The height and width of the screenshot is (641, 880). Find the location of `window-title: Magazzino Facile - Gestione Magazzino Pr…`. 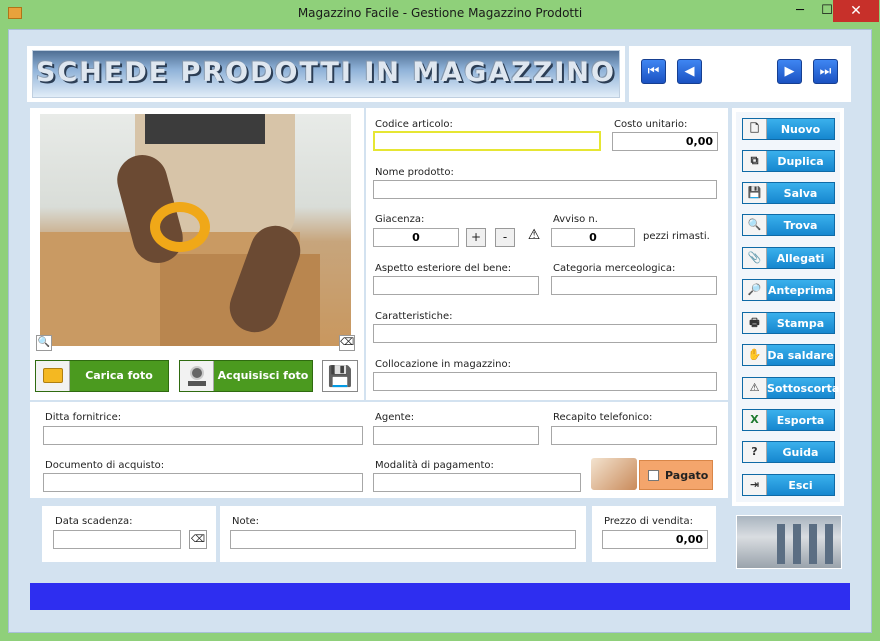

window-title: Magazzino Facile - Gestione Magazzino Pr… is located at coordinates (440, 13).